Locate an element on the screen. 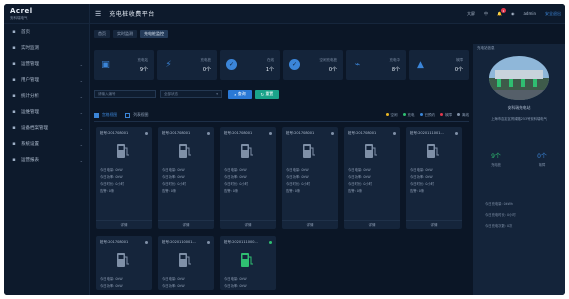 Image resolution: width=569 pixels, height=299 pixels. pile-card: 桩号:2020110001... 今日电量: 0kW 今日功率: 0kW is located at coordinates (186, 263).